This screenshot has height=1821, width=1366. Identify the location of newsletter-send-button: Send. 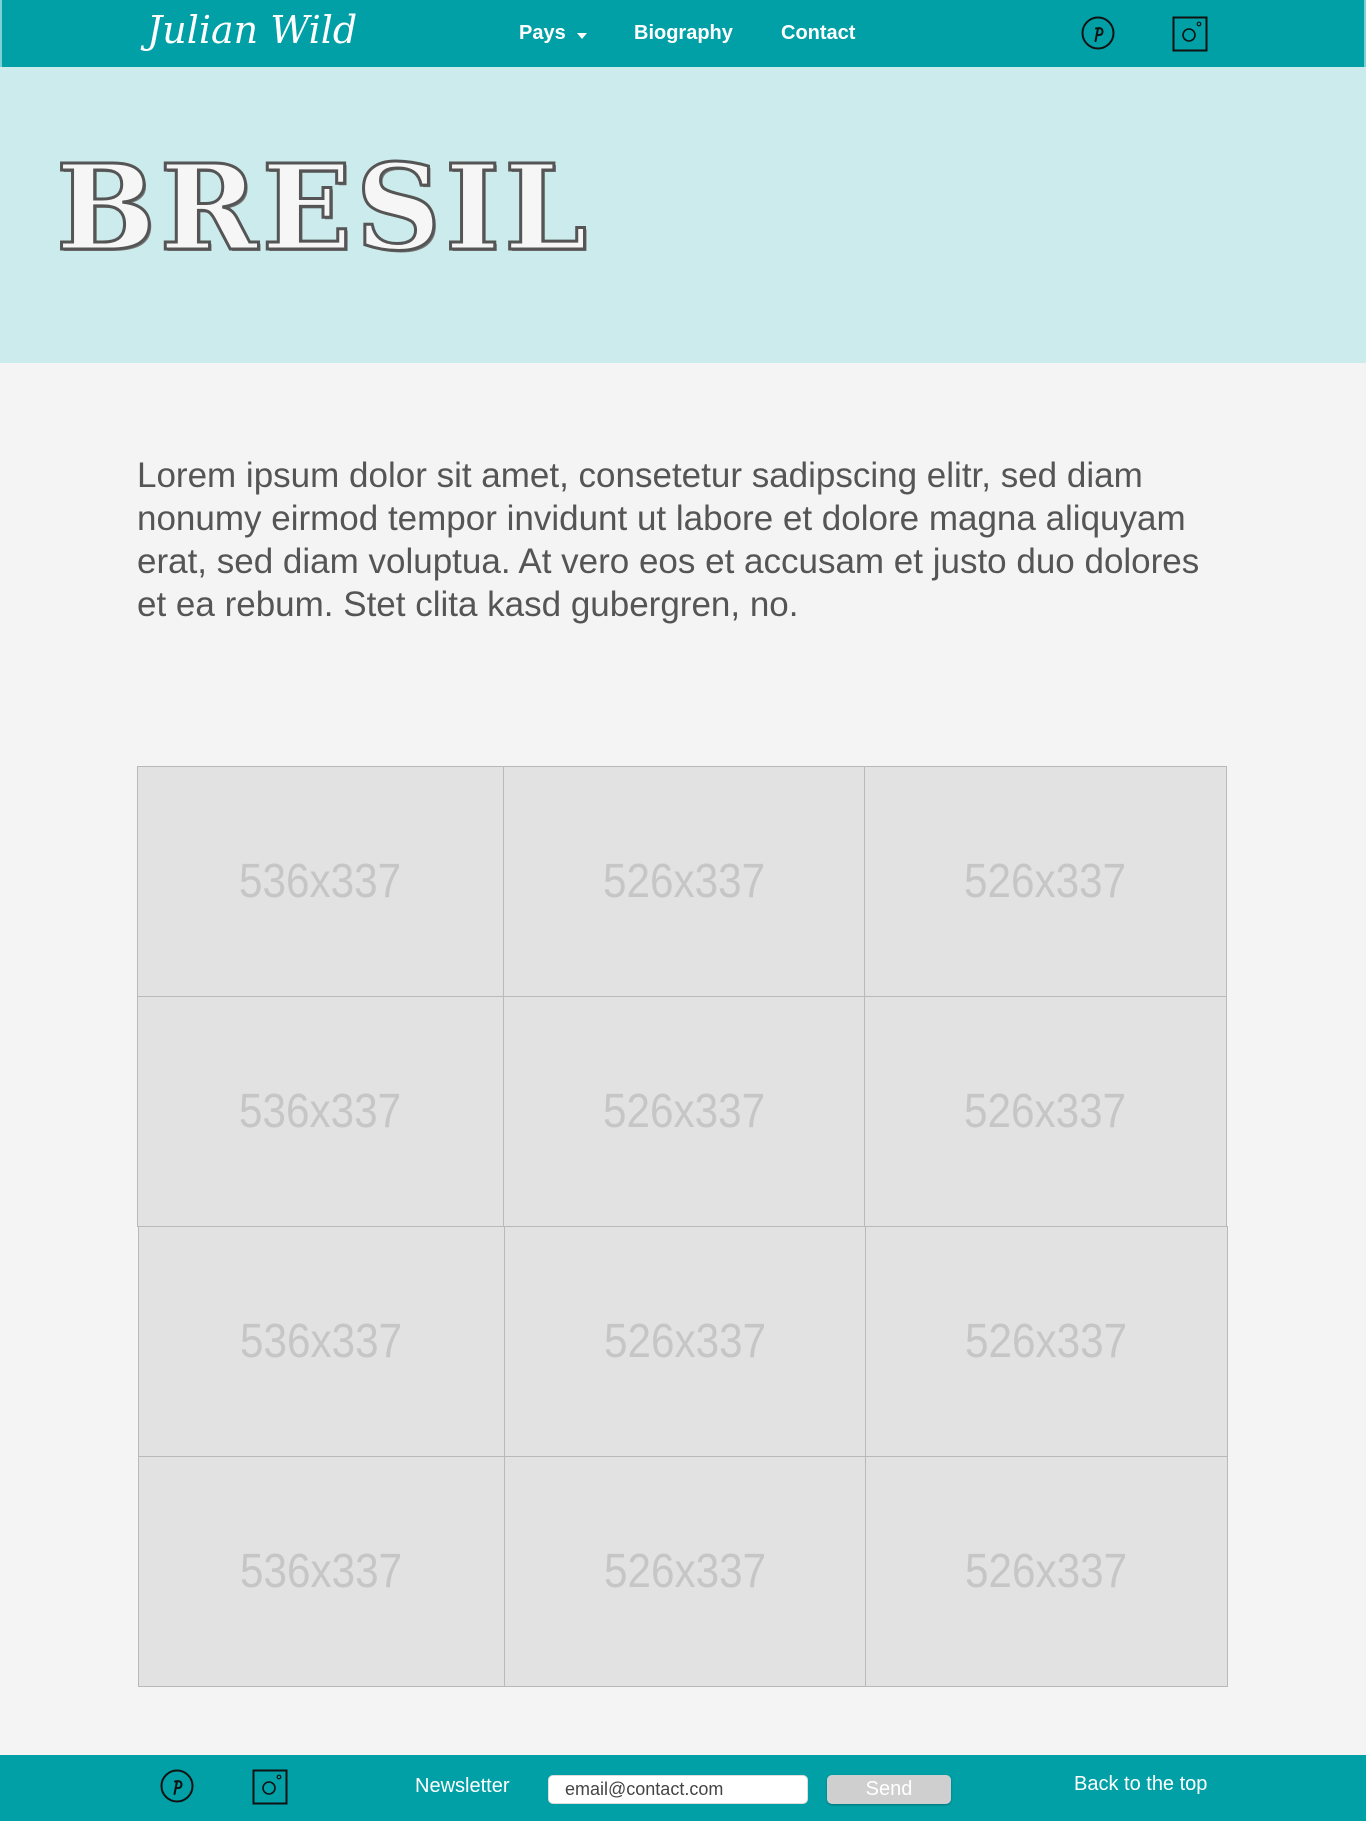
(889, 1789).